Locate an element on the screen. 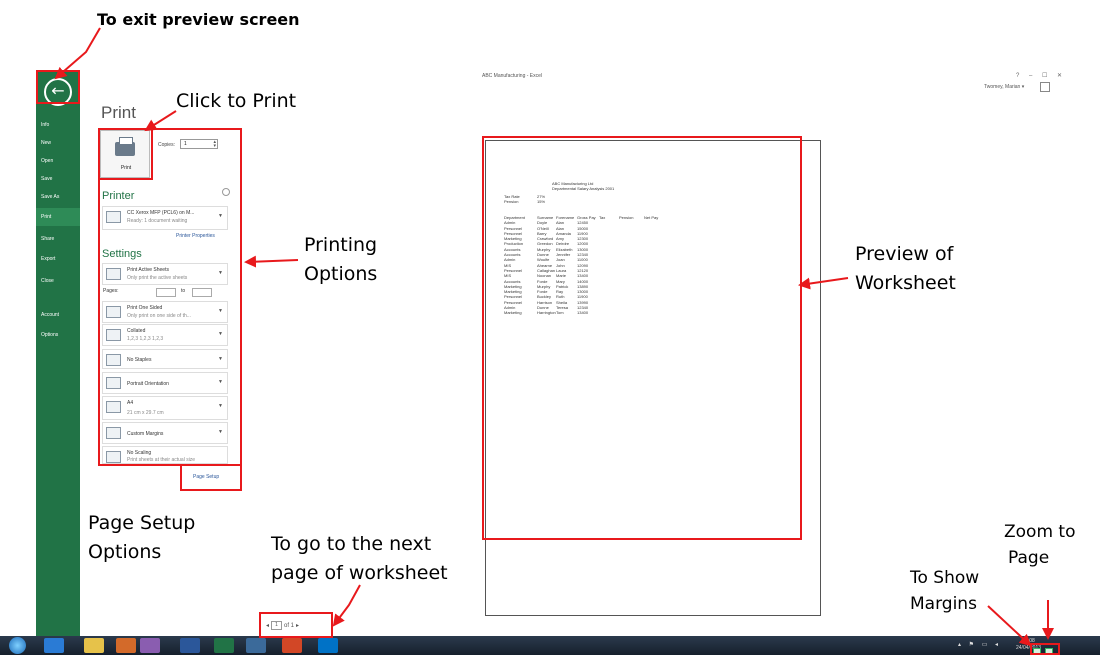 The height and width of the screenshot is (655, 1100). sidebar-item-share: Share is located at coordinates (58, 239).